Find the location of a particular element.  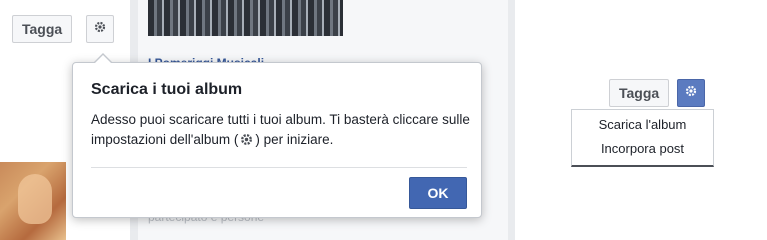

face-shape is located at coordinates (35, 199).